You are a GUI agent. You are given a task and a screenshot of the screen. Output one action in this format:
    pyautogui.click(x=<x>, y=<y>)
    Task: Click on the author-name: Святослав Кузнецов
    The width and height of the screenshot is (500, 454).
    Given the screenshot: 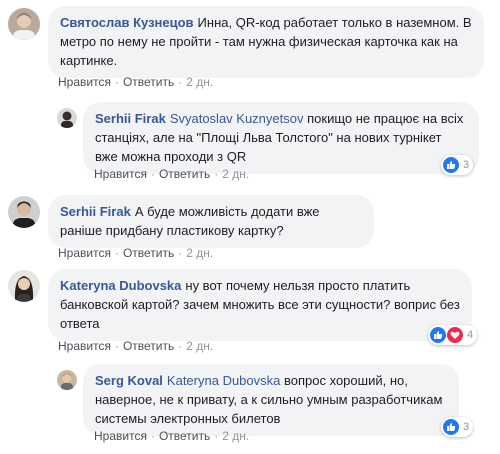 What is the action you would take?
    pyautogui.click(x=127, y=22)
    